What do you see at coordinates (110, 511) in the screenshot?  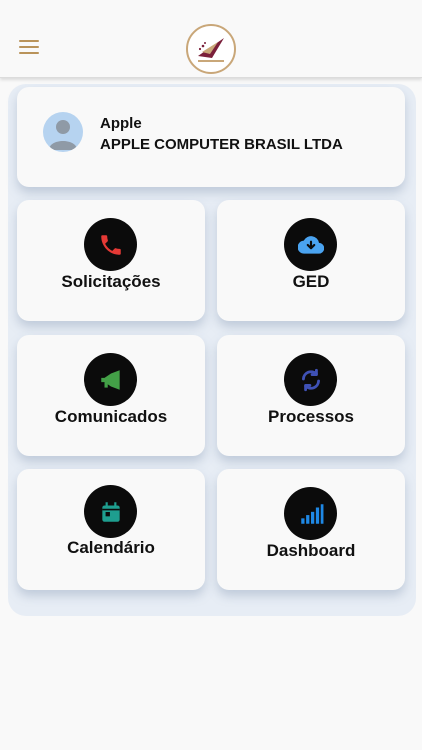 I see `calendar-icon` at bounding box center [110, 511].